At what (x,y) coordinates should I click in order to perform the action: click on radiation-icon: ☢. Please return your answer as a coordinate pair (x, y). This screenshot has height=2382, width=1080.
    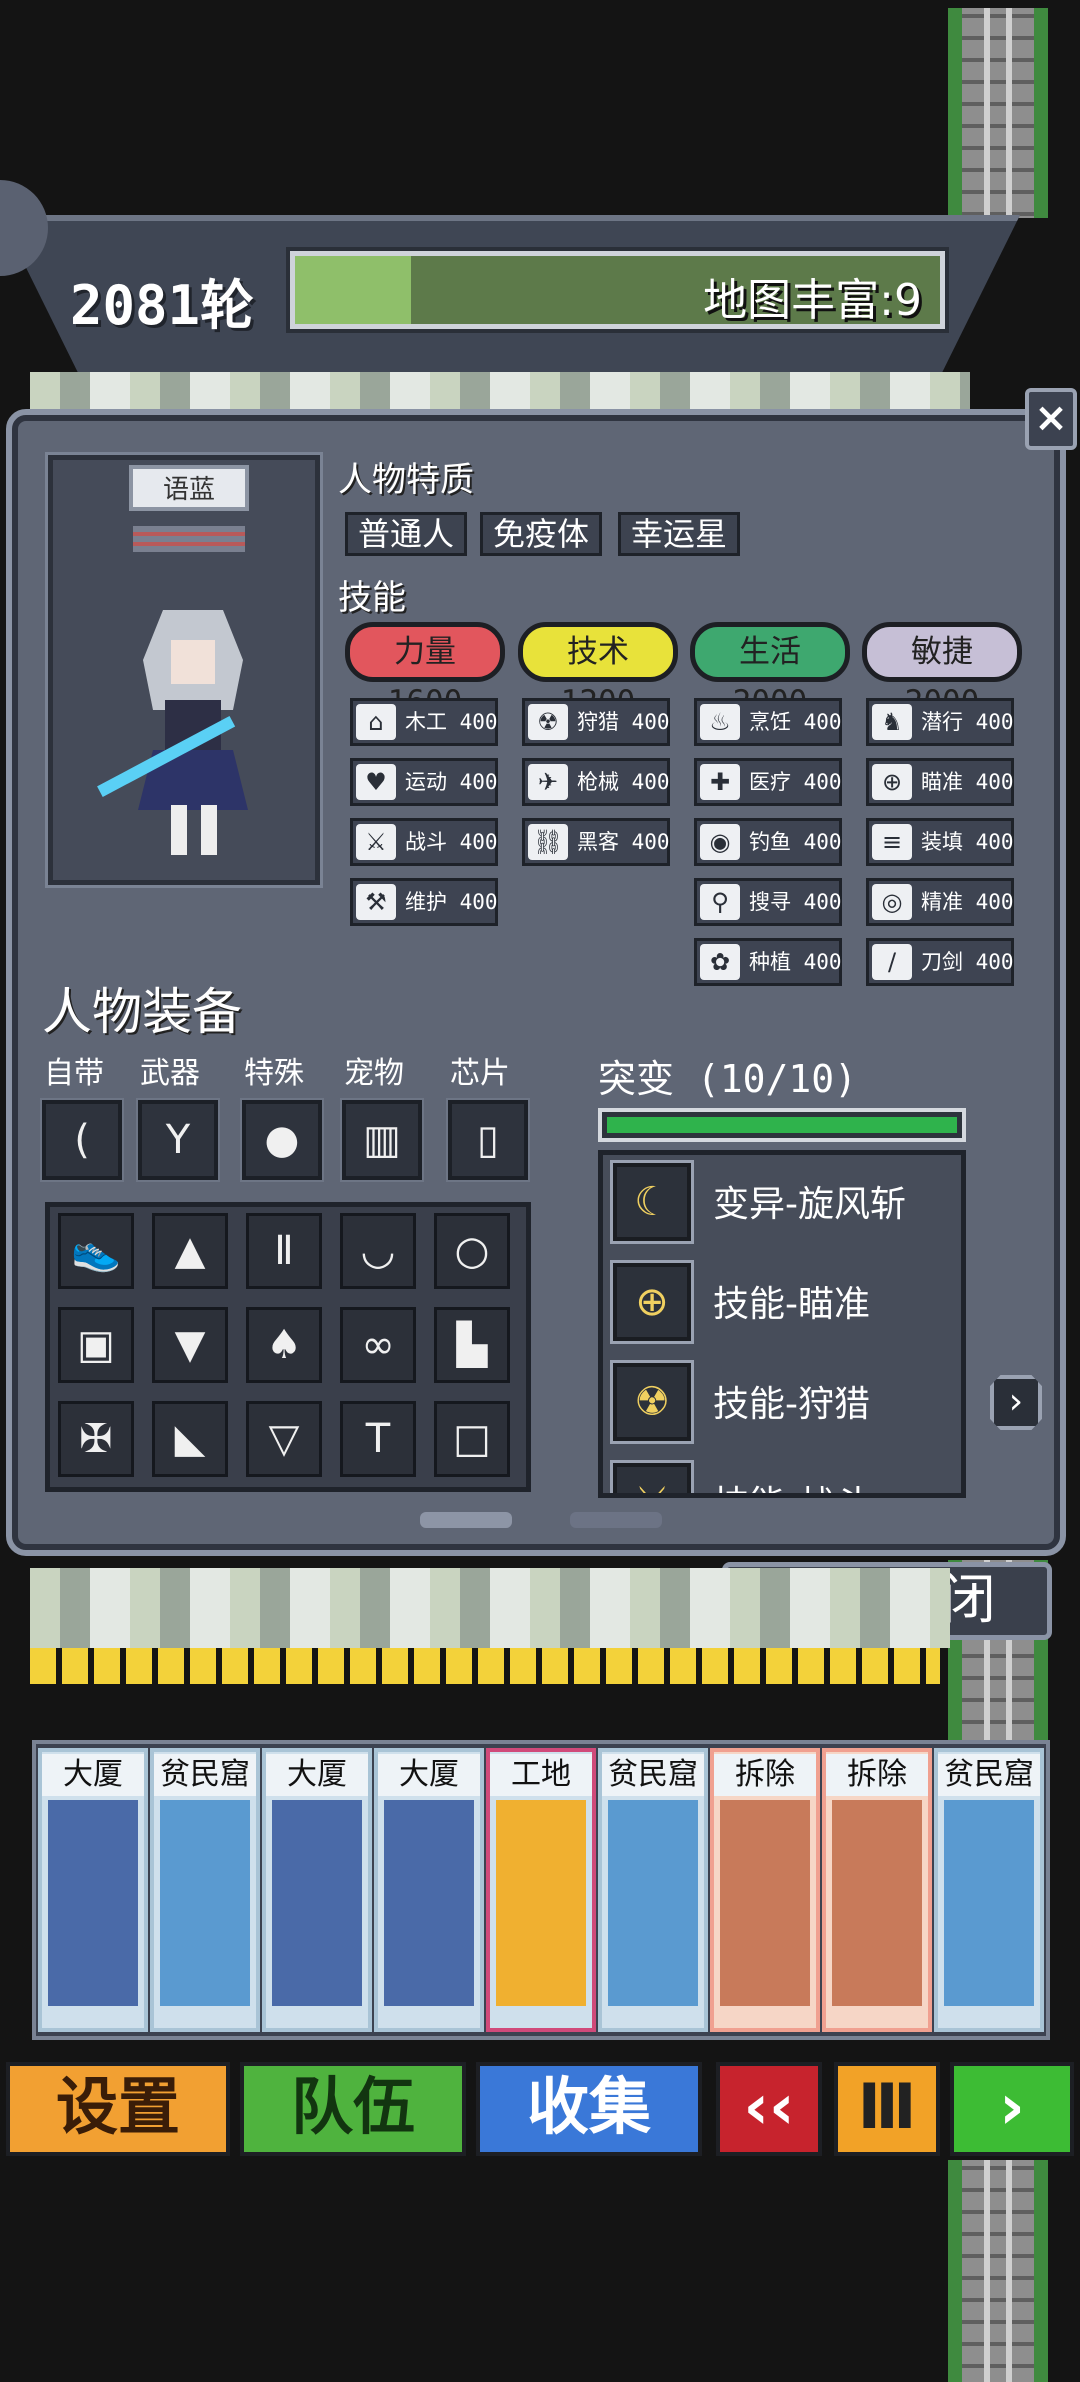
    Looking at the image, I should click on (548, 722).